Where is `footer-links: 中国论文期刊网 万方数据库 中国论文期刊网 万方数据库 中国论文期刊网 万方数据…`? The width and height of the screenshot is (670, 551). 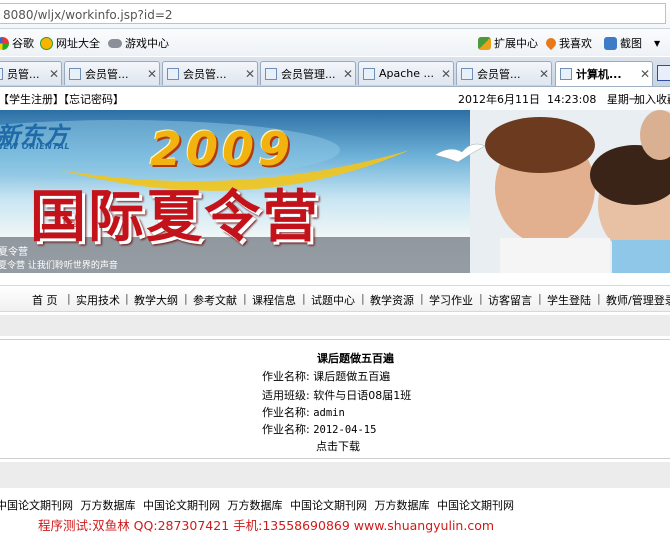 footer-links: 中国论文期刊网 万方数据库 中国论文期刊网 万方数据库 中国论文期刊网 万方数据… is located at coordinates (257, 505).